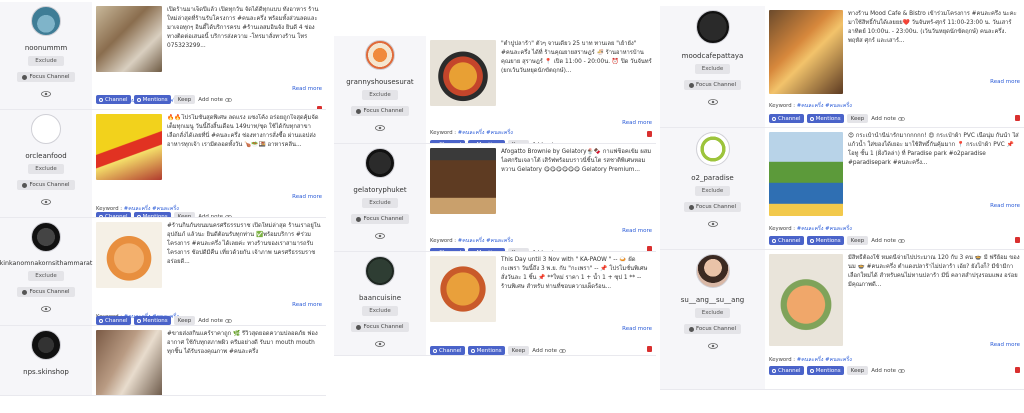  I want to click on username: orcleanfood, so click(45, 156).